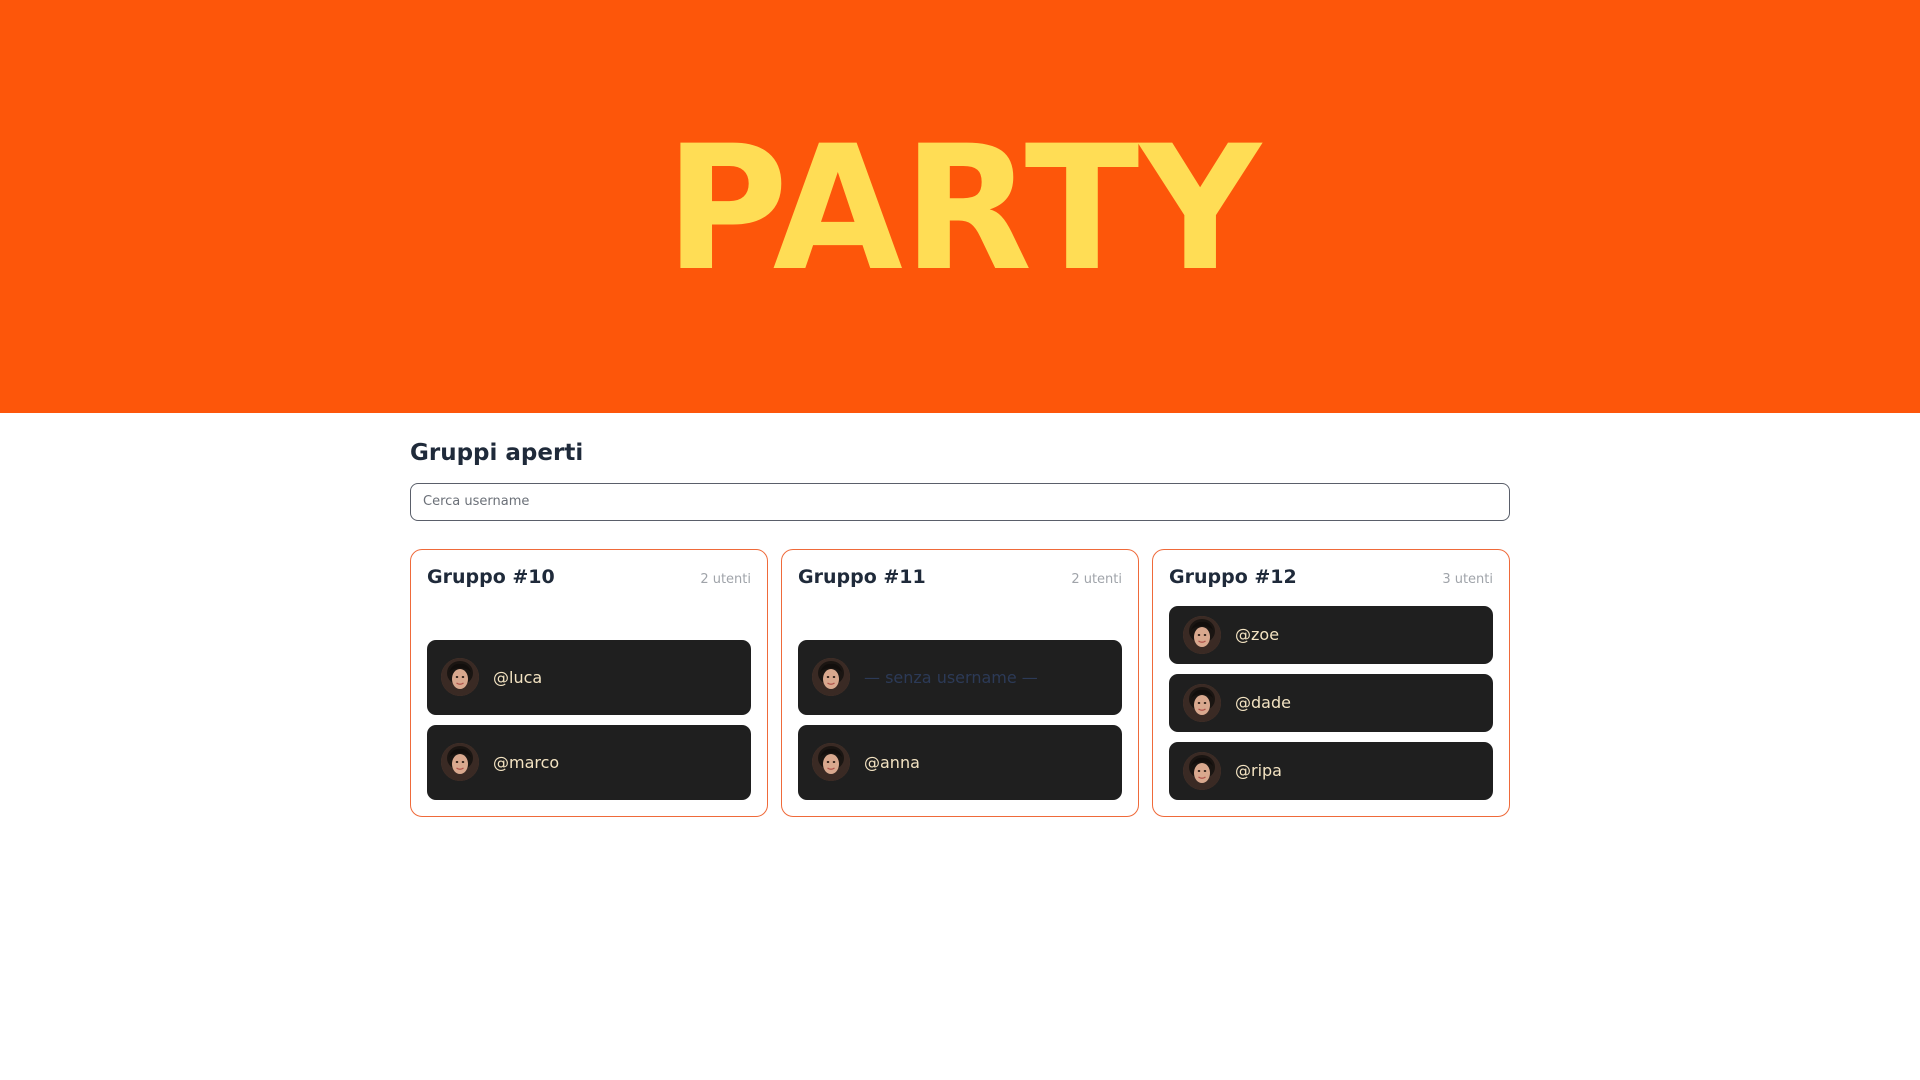 The height and width of the screenshot is (1080, 1920). I want to click on member-username: @dade, so click(1263, 703).